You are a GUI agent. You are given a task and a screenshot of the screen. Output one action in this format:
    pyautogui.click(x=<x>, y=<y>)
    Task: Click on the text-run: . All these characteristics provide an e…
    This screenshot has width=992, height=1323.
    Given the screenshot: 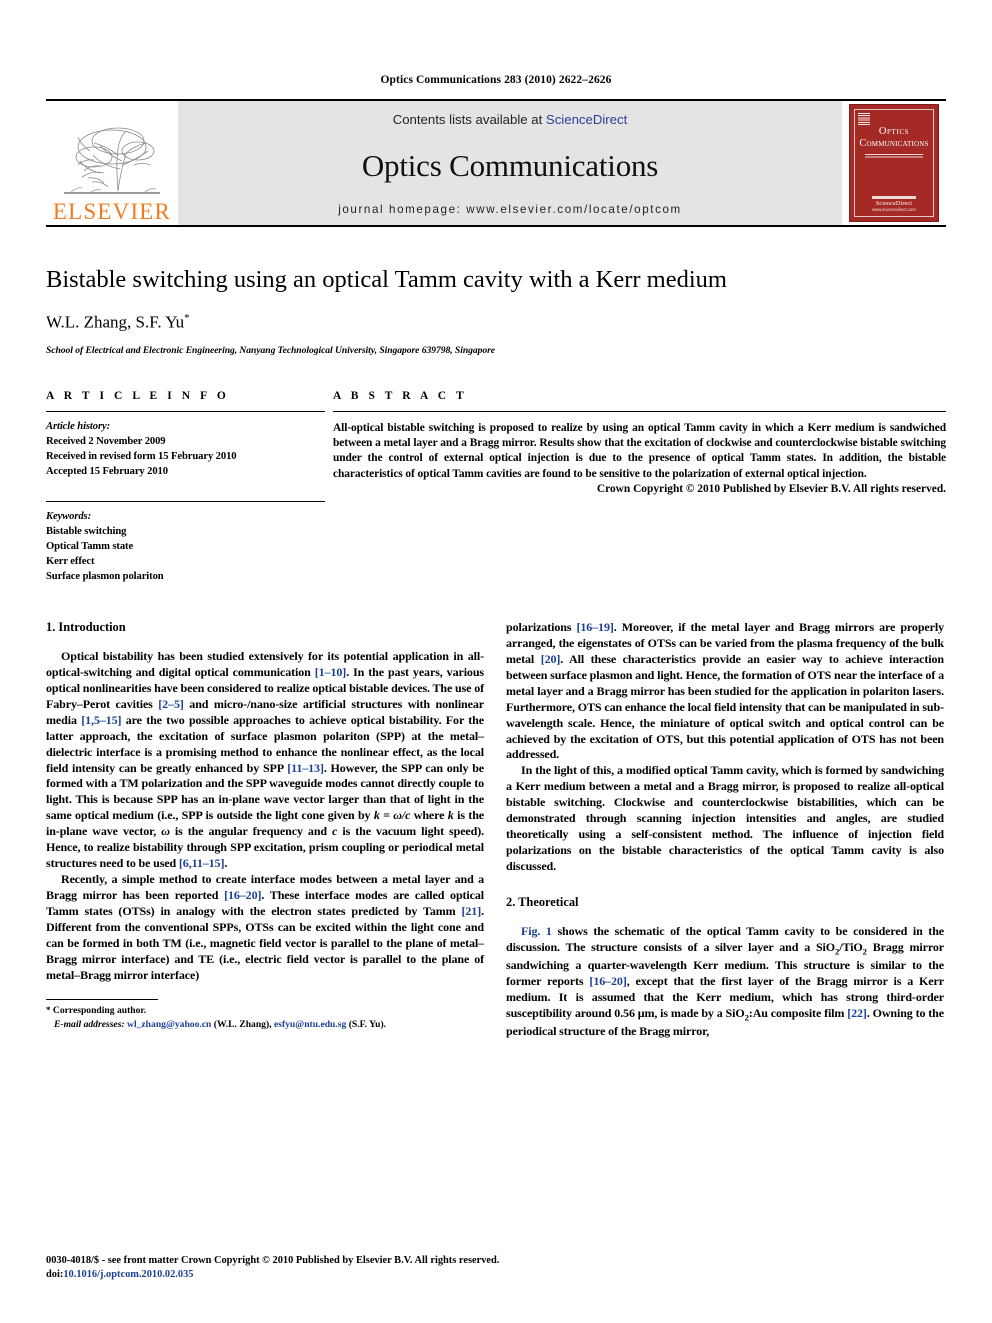 What is the action you would take?
    pyautogui.click(x=725, y=706)
    